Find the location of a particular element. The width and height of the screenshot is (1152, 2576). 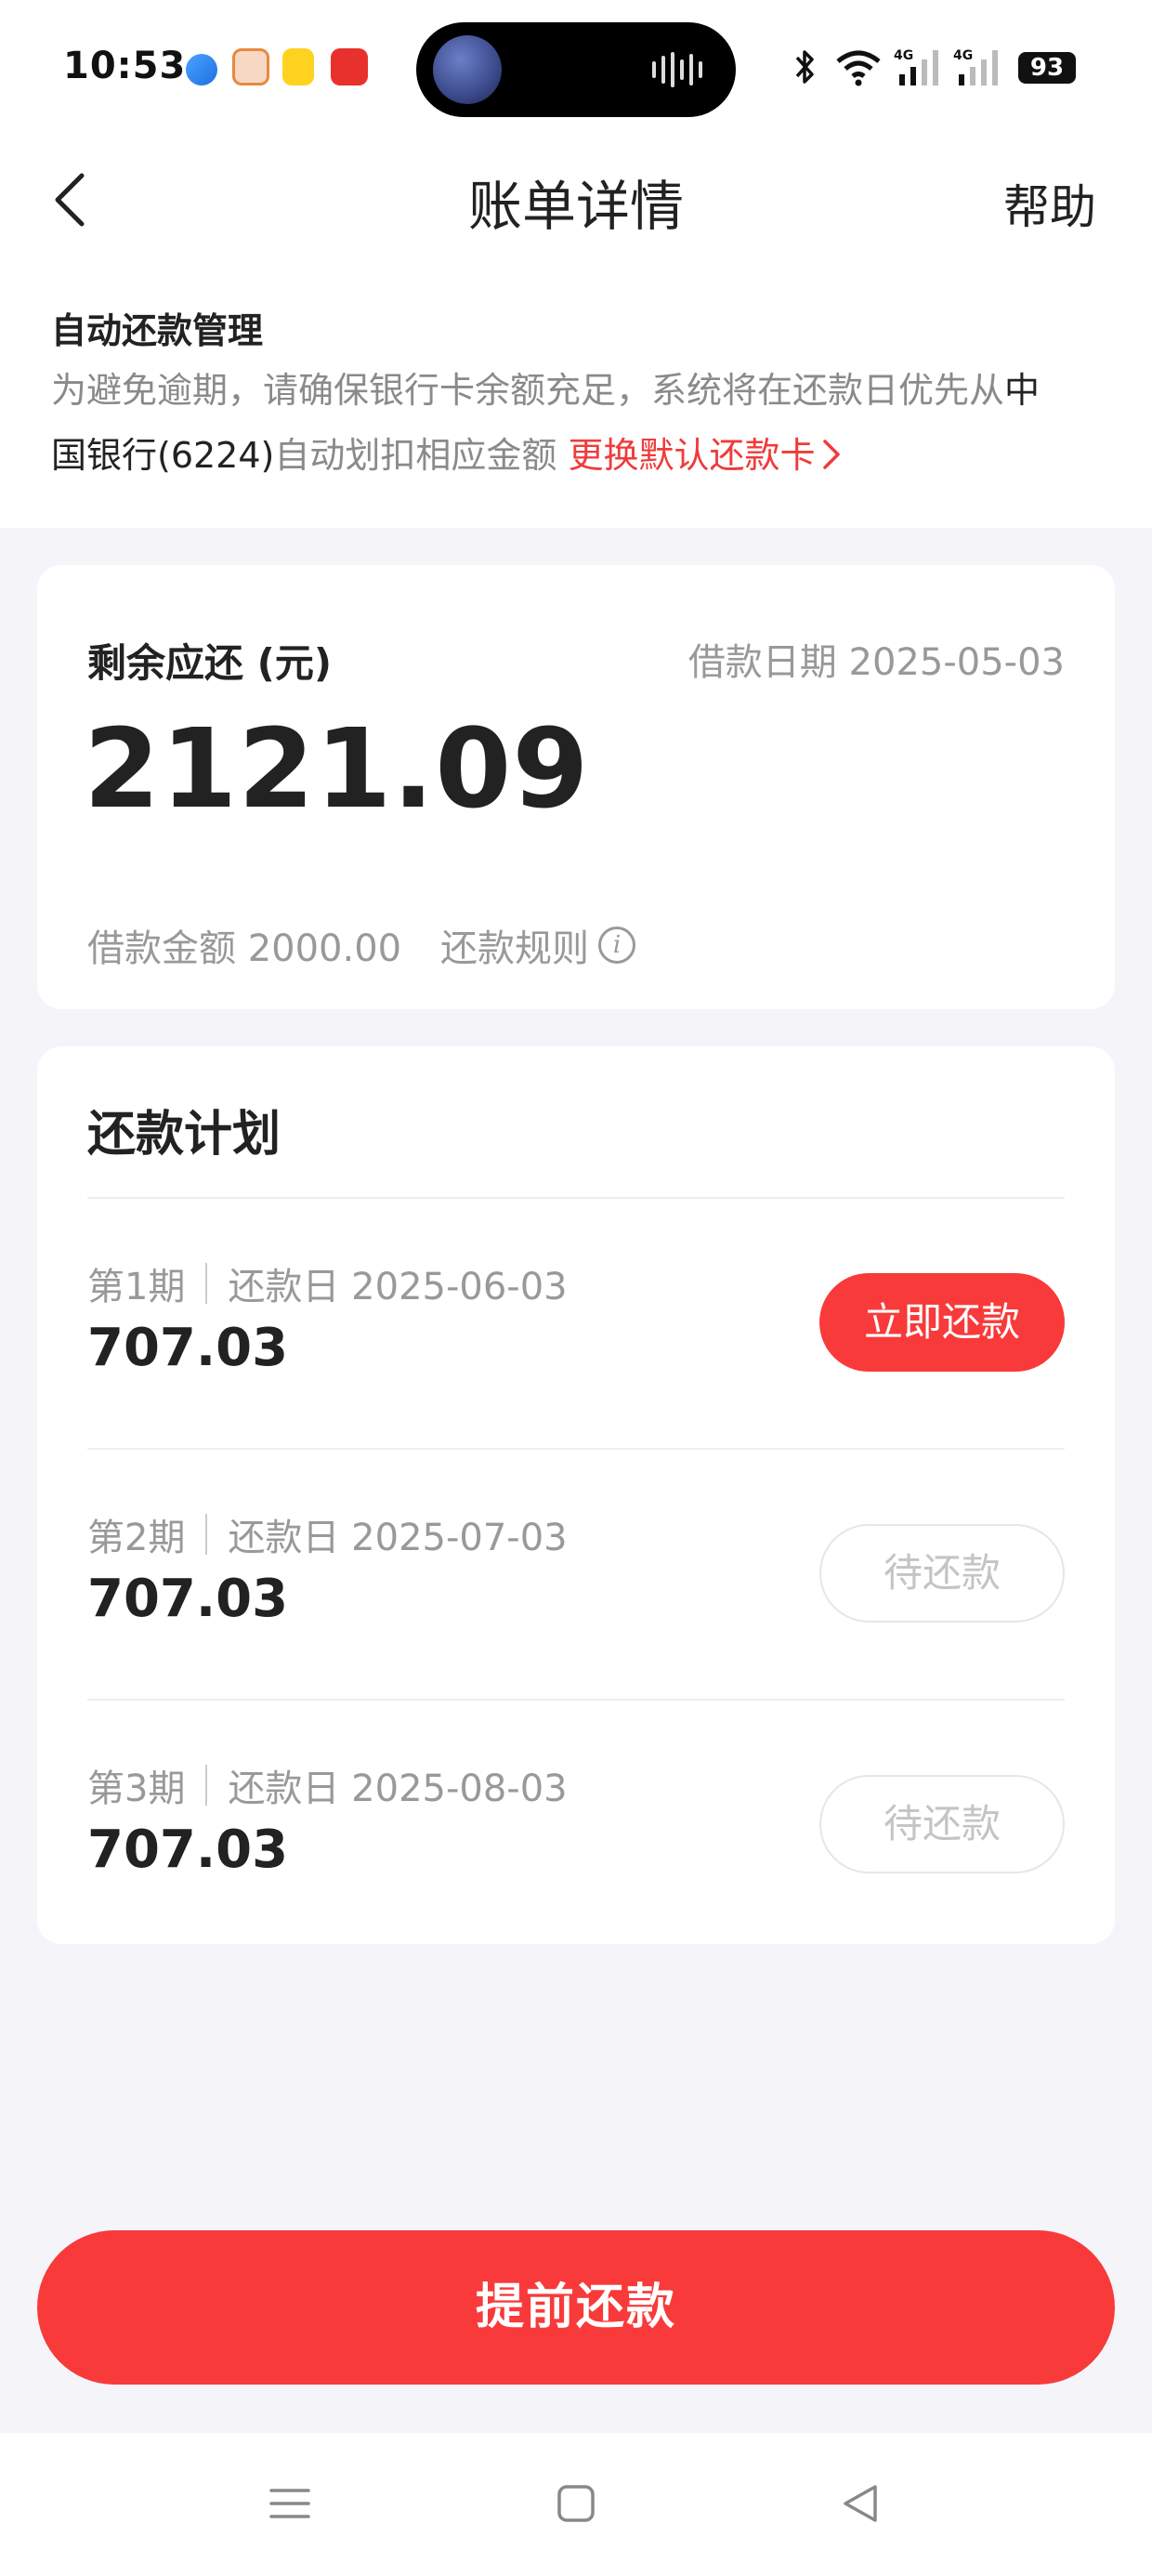

home-icon is located at coordinates (576, 2503).